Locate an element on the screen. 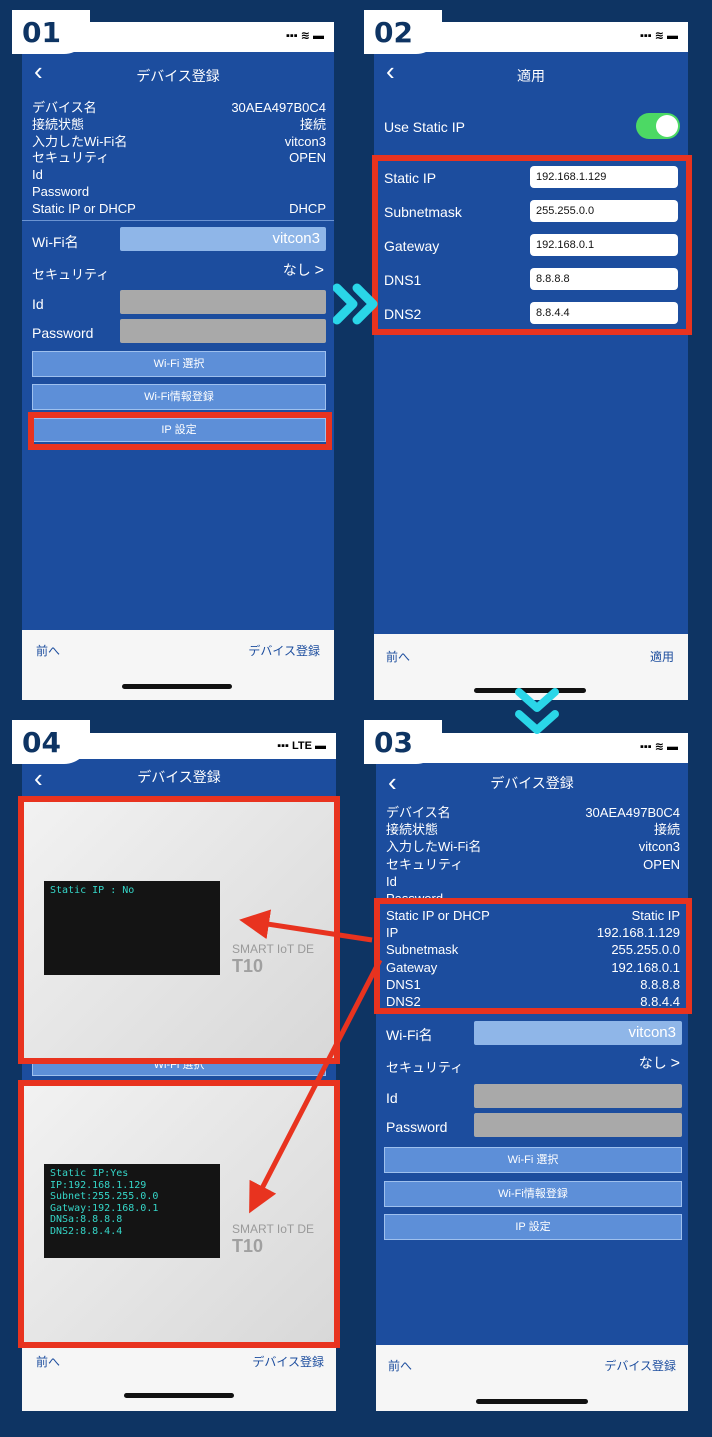  step-badge-02: 02 is located at coordinates (403, 32).